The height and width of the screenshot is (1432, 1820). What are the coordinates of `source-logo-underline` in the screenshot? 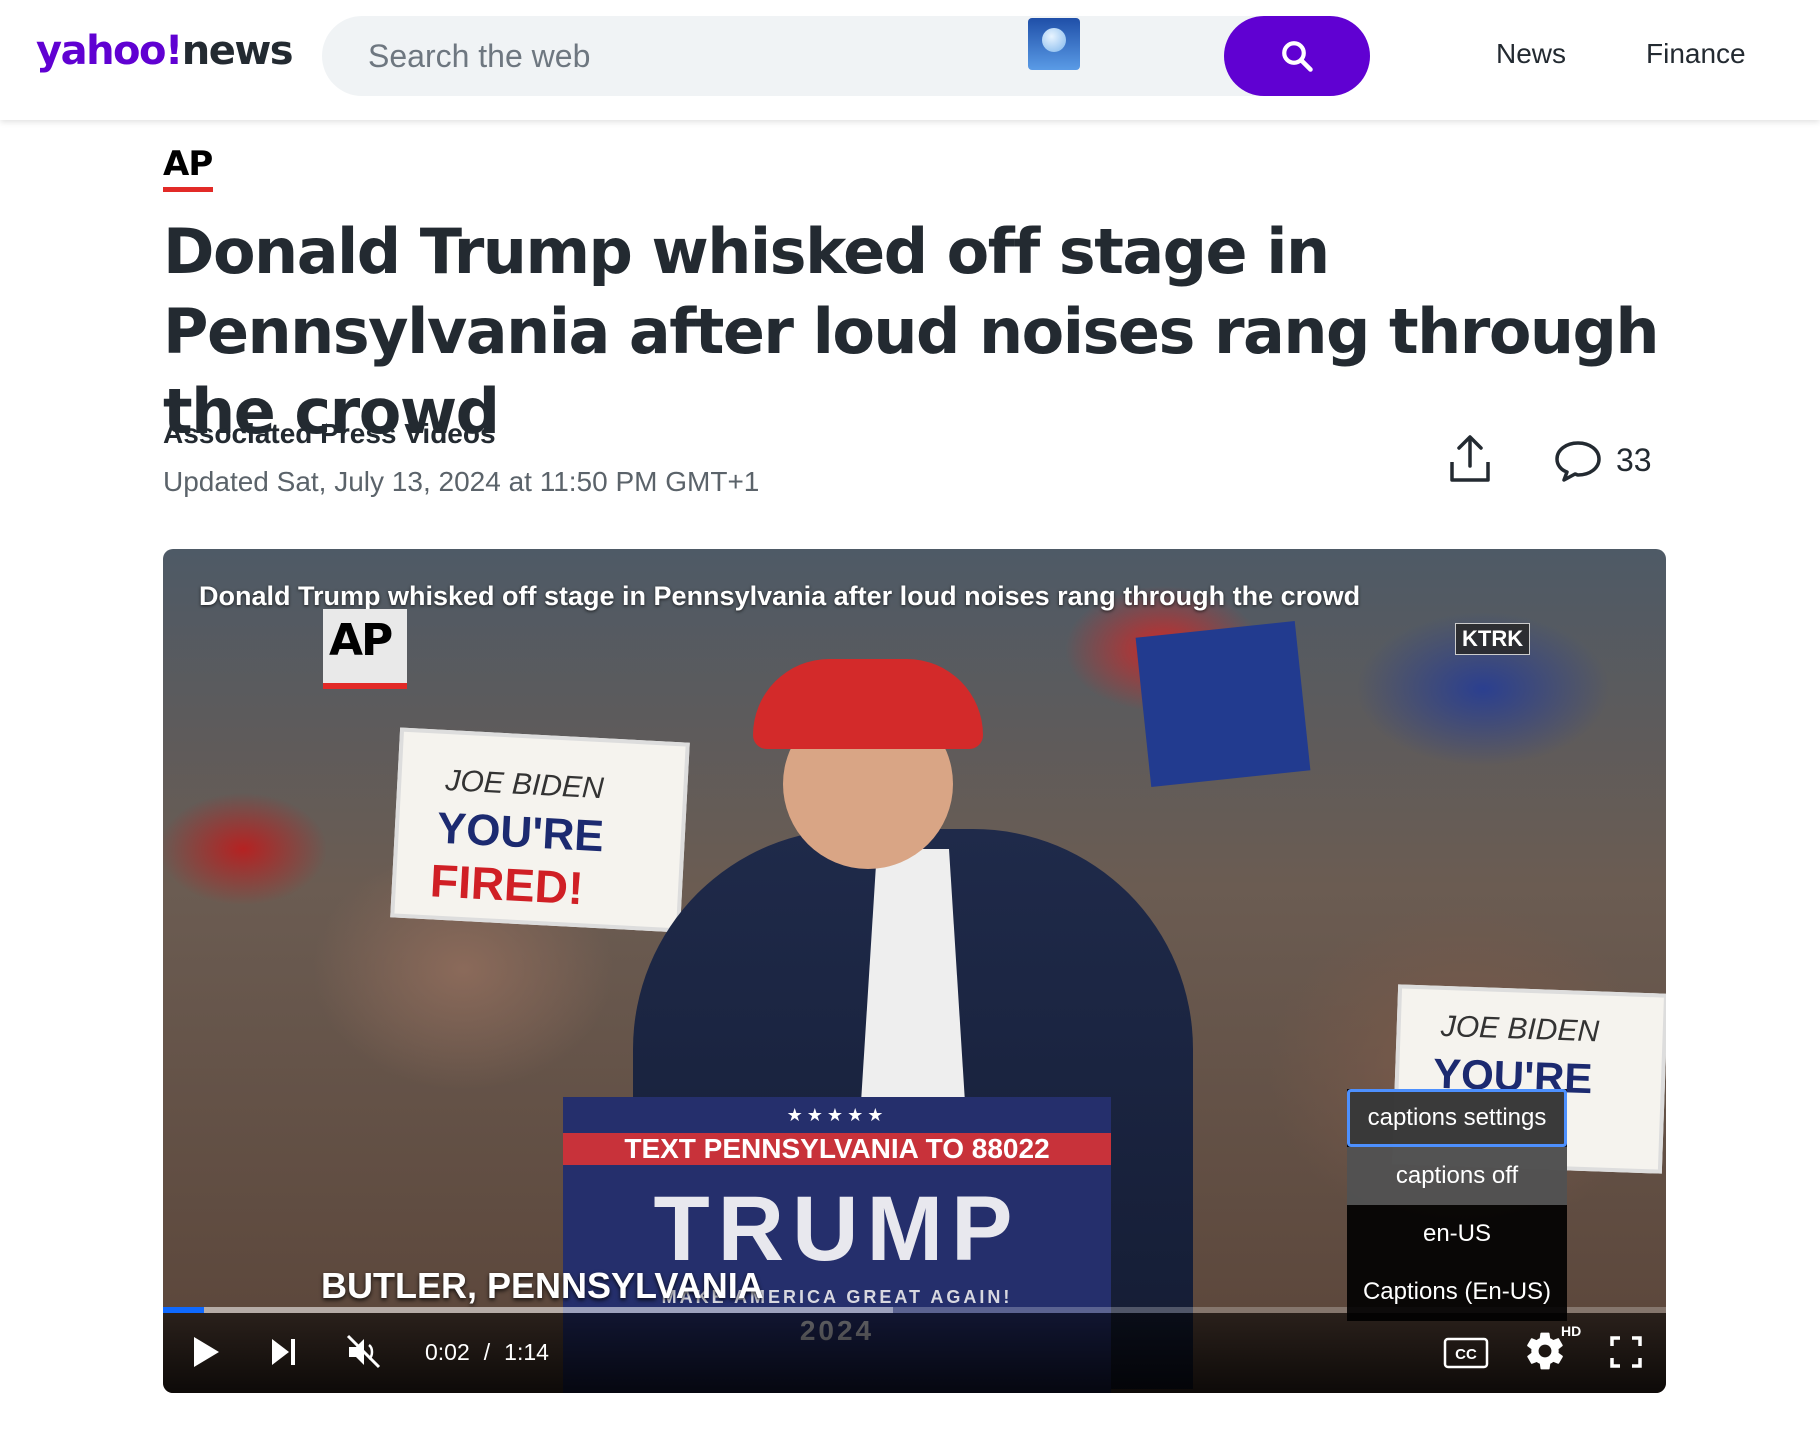 It's located at (188, 189).